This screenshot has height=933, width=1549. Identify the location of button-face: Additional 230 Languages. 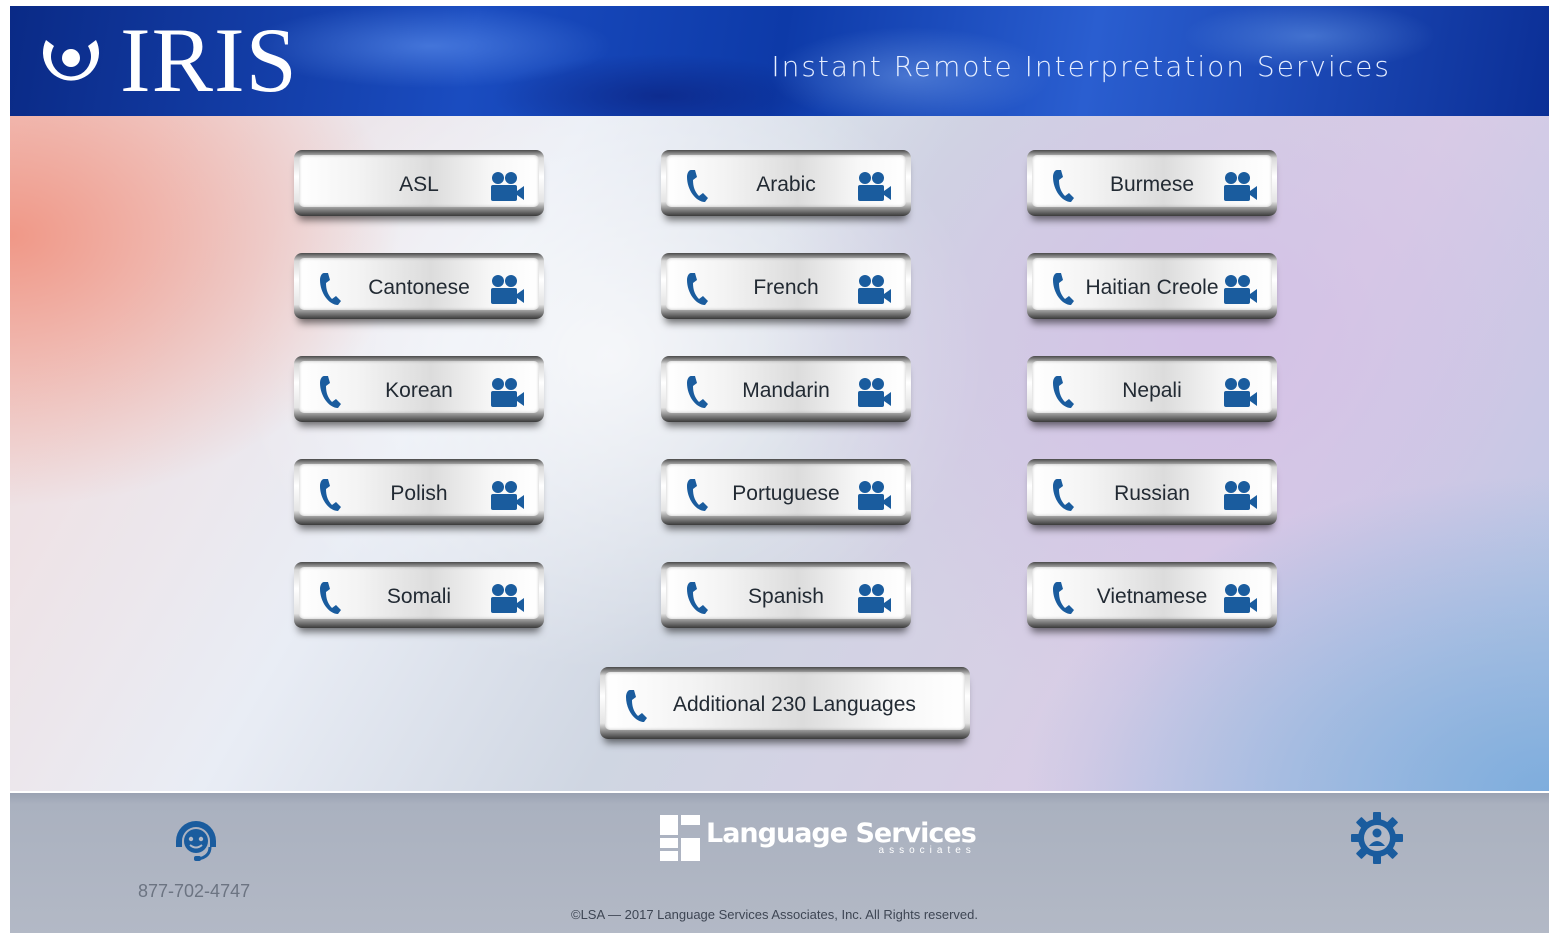
(785, 701).